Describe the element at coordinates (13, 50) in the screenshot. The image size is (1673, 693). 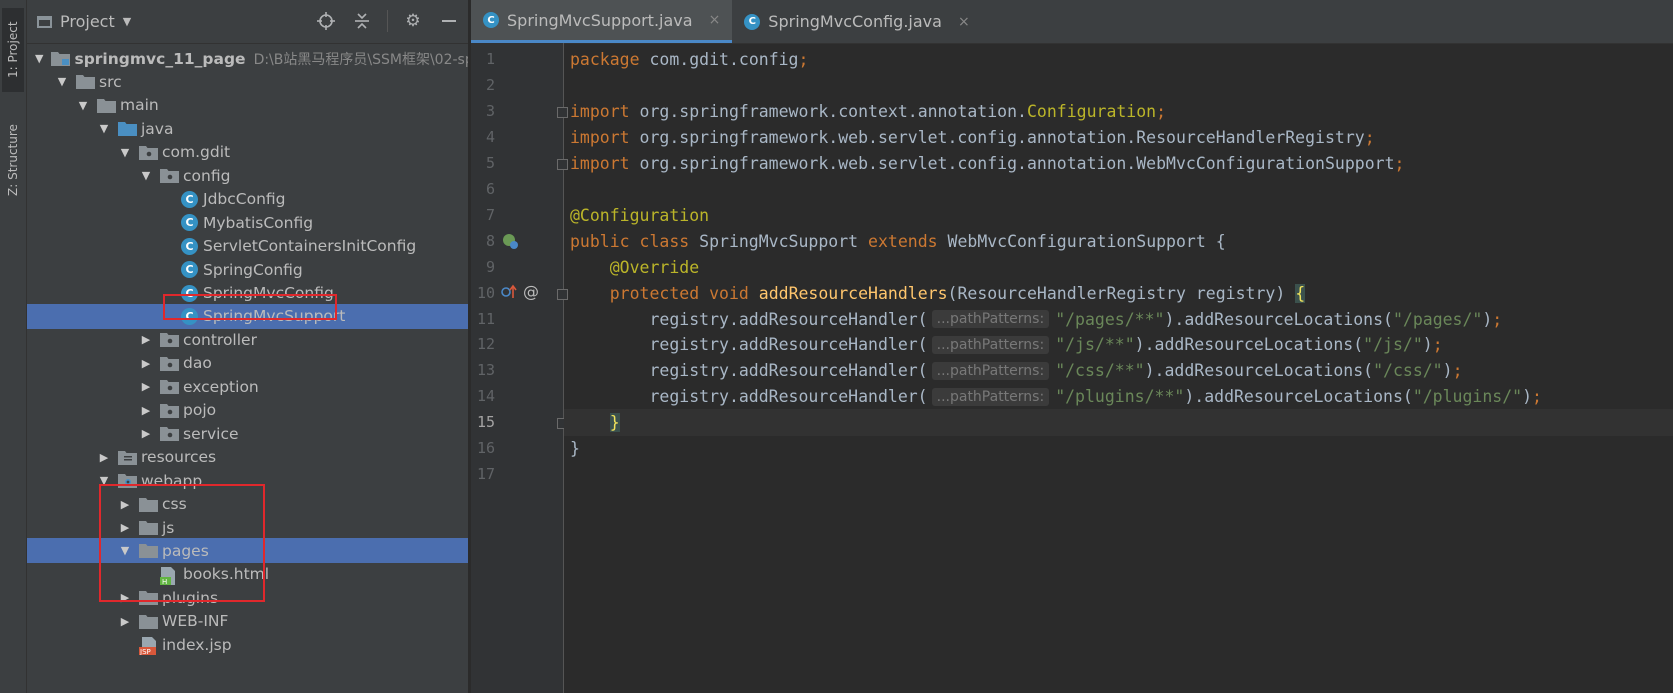
I see `project-tool-tab: 1: Project` at that location.